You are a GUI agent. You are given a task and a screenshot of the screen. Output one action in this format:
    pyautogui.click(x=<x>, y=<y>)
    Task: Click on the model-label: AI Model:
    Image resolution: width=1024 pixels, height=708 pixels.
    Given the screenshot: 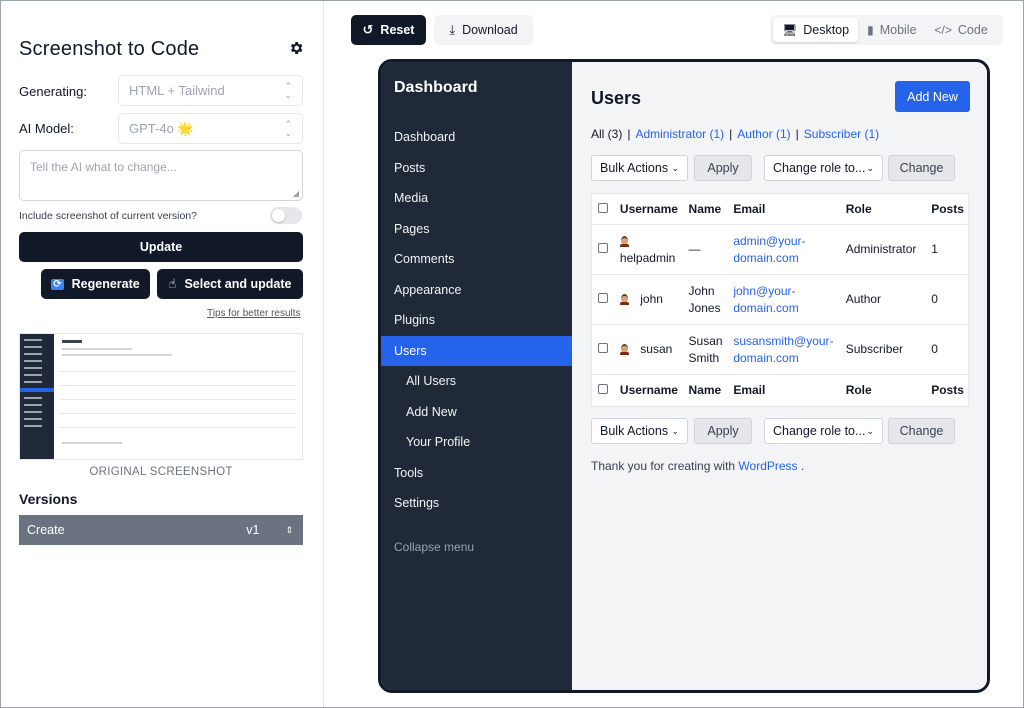 What is the action you would take?
    pyautogui.click(x=46, y=128)
    